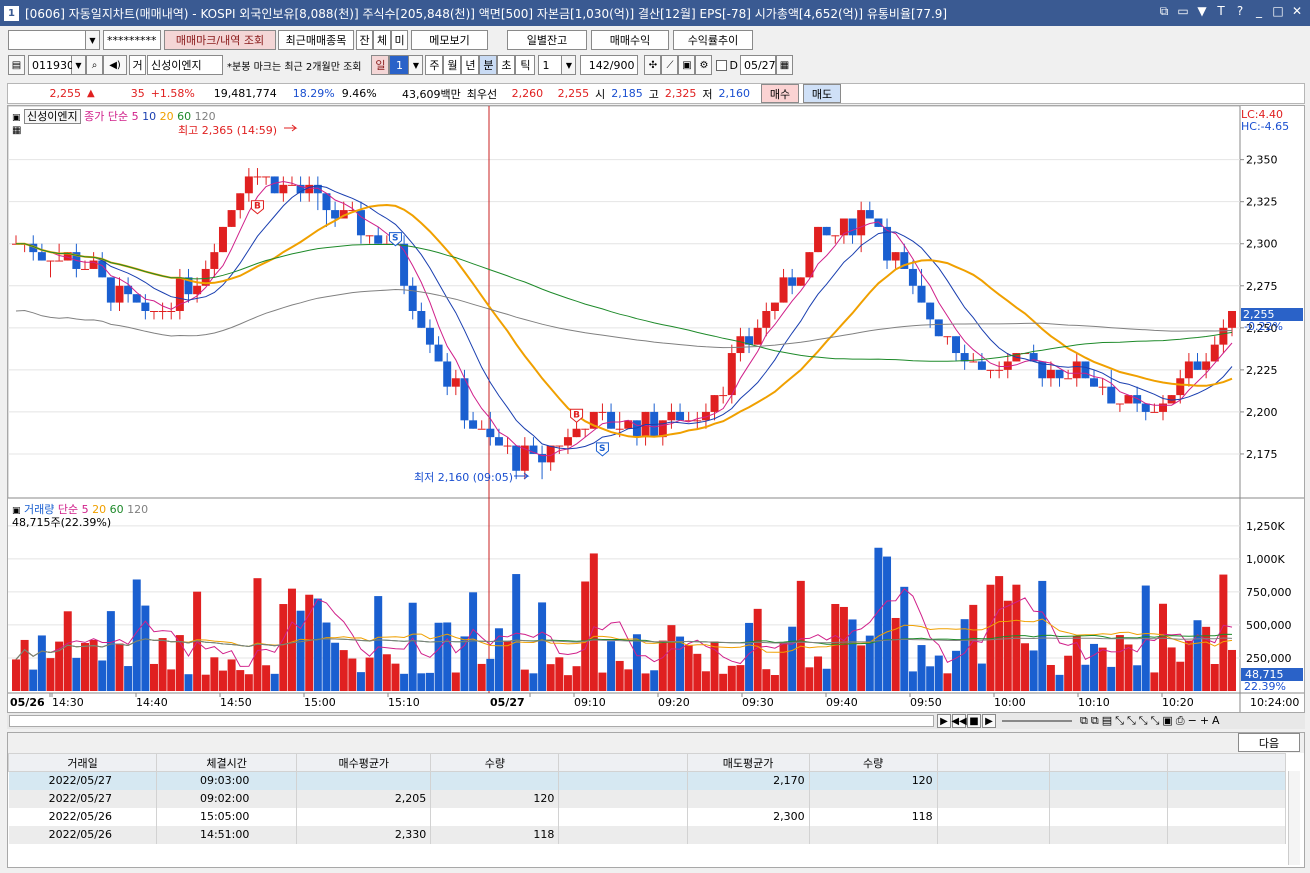  Describe the element at coordinates (1155, 721) in the screenshot. I see `draw4-icon: ⤡` at that location.